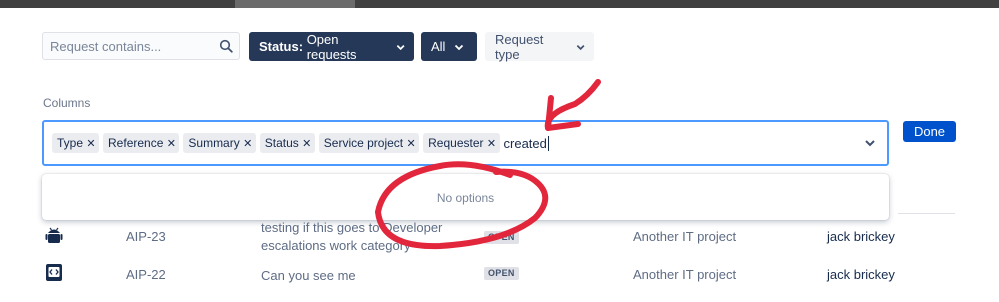  What do you see at coordinates (136, 143) in the screenshot?
I see `tag-label: Reference` at bounding box center [136, 143].